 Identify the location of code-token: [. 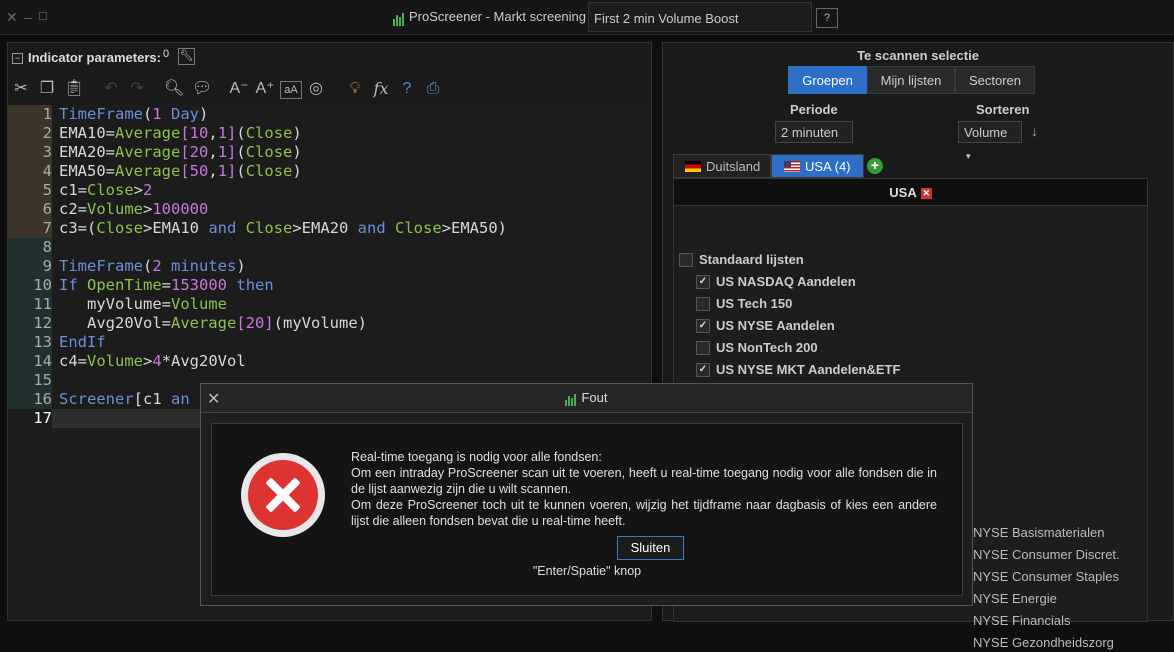
(185, 171).